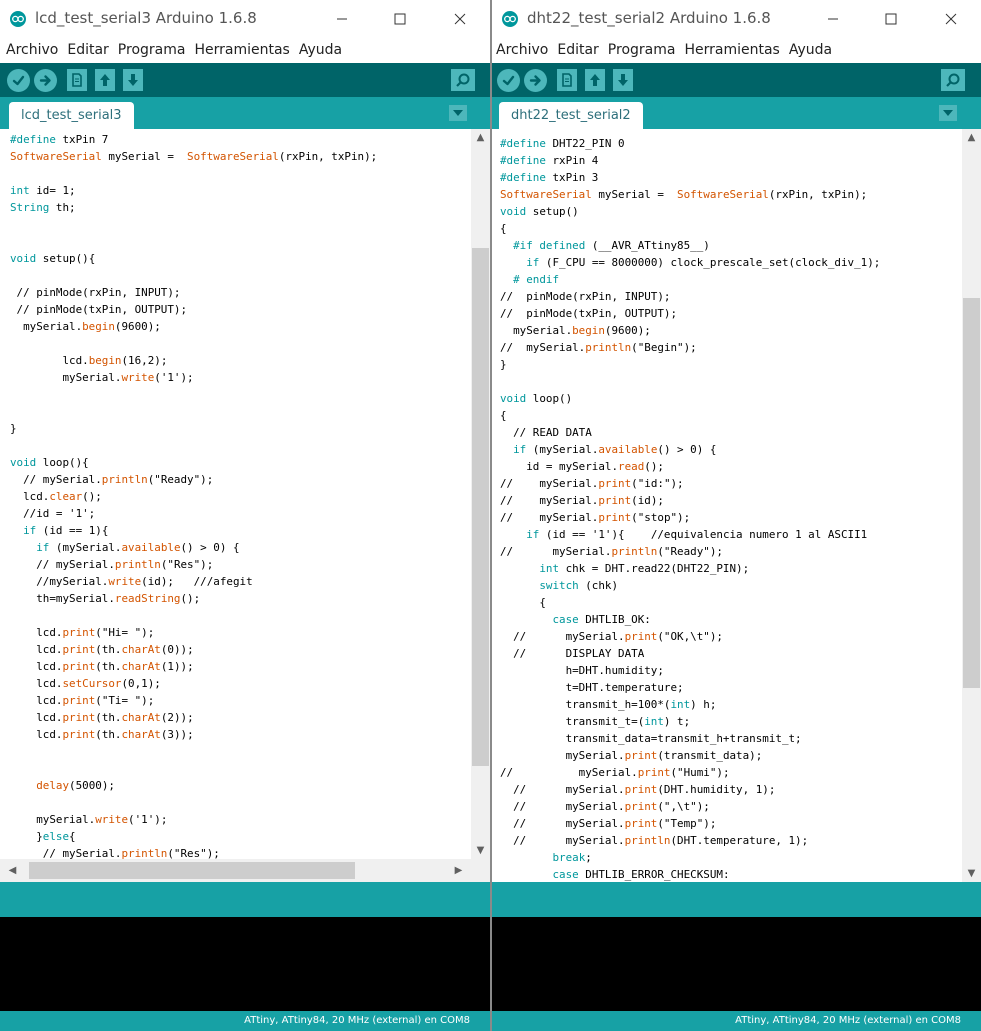  I want to click on tab-sketch: dht22_test_serial2, so click(571, 115).